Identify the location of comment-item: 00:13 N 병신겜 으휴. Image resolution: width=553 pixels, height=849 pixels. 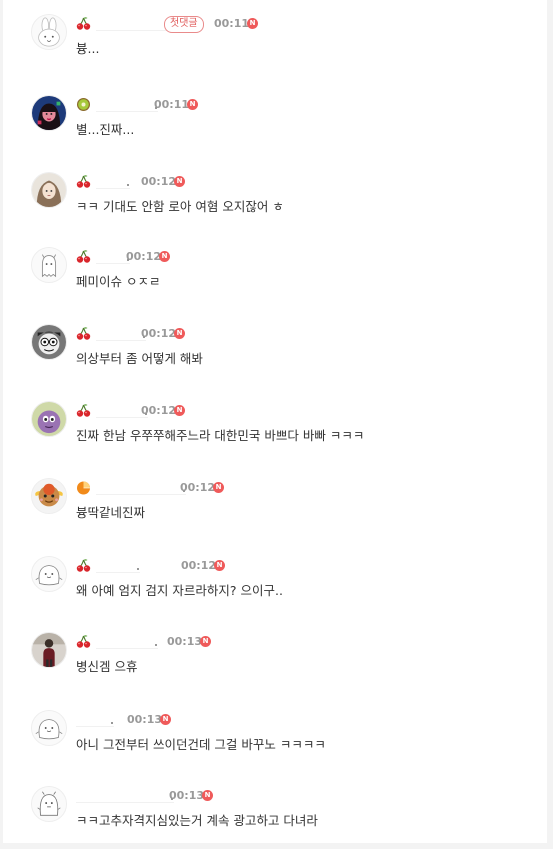
(275, 656).